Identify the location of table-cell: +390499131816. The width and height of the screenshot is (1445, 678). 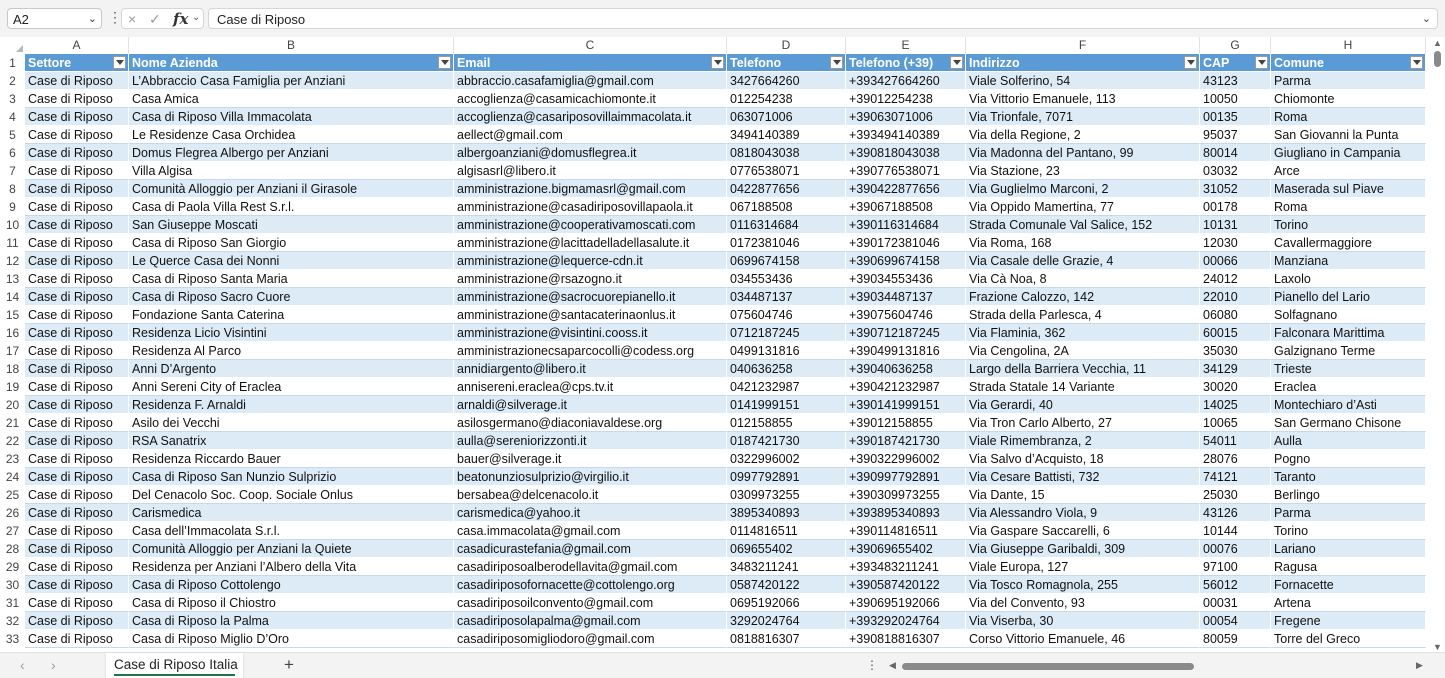
(906, 351).